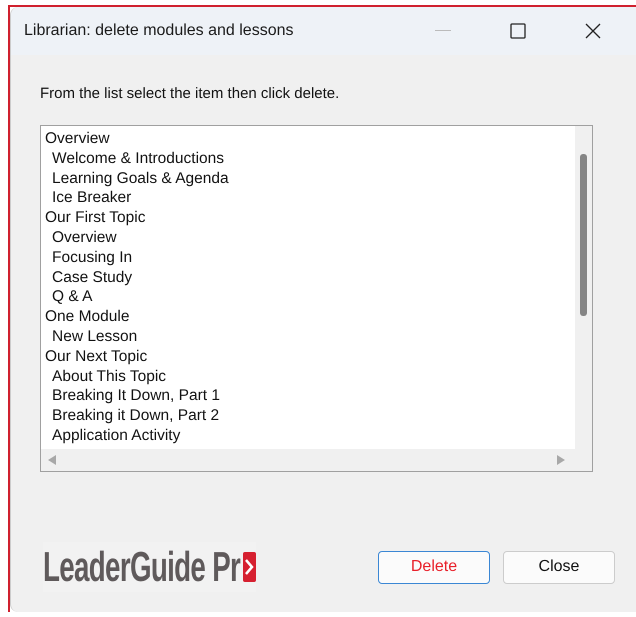 This screenshot has height=617, width=636. I want to click on minimize-icon, so click(443, 31).